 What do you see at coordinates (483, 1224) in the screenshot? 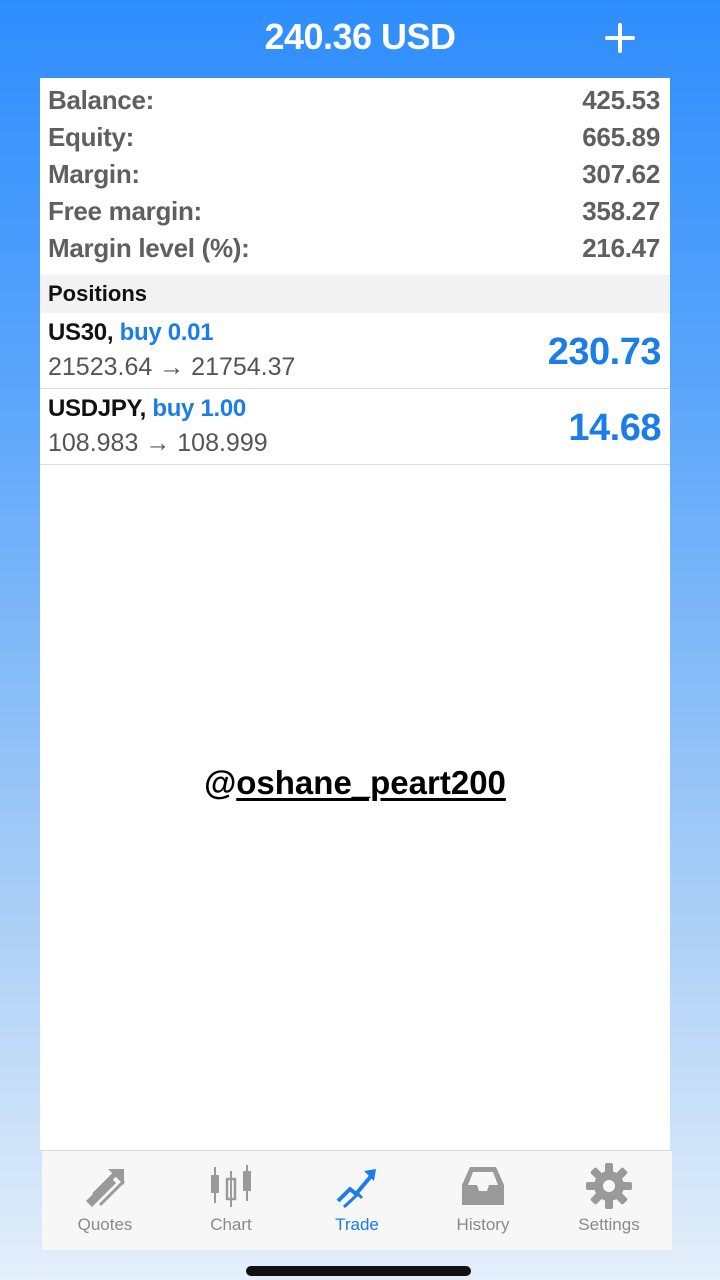
I see `tab-label: History` at bounding box center [483, 1224].